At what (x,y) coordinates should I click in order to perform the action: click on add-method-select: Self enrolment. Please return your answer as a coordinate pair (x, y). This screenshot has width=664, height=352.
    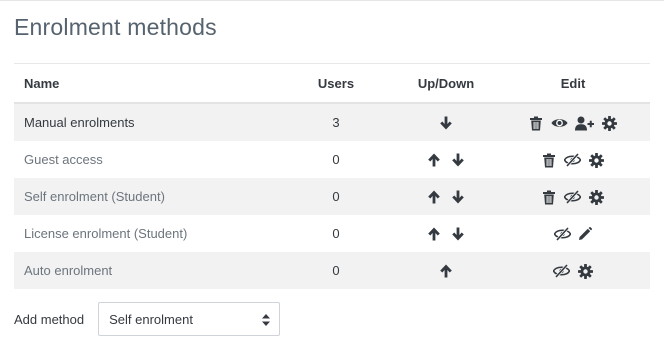
    Looking at the image, I should click on (189, 319).